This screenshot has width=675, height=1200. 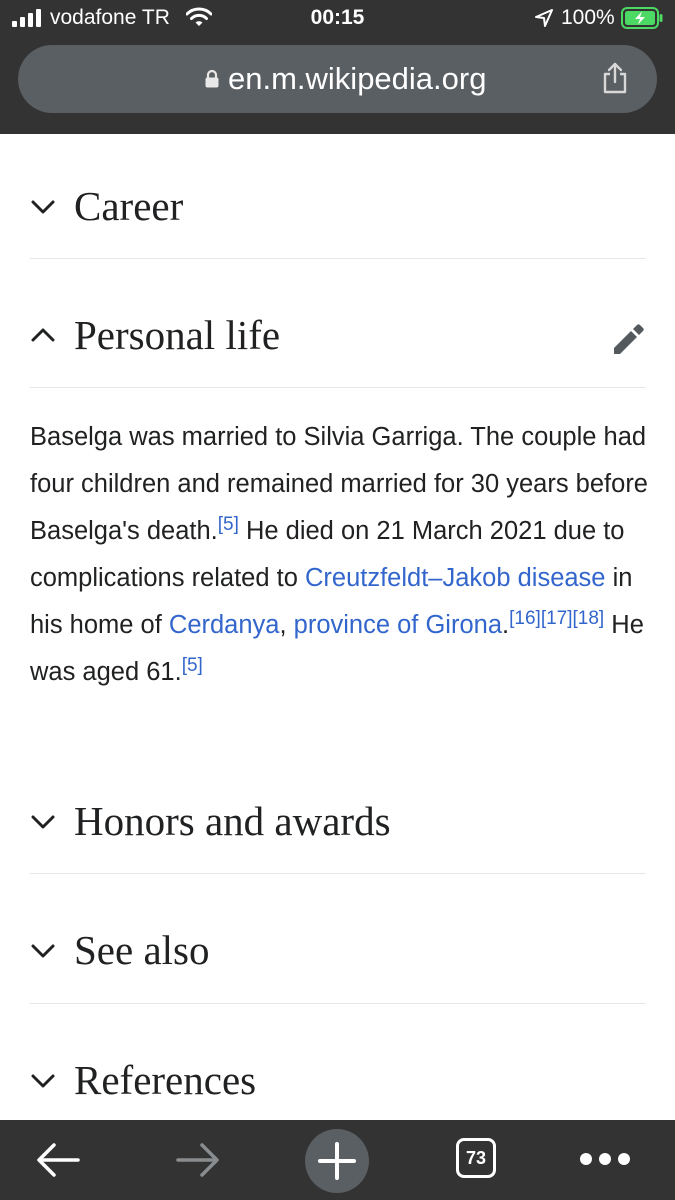 I want to click on browser-bottom-toolbar: 73, so click(x=337, y=1160).